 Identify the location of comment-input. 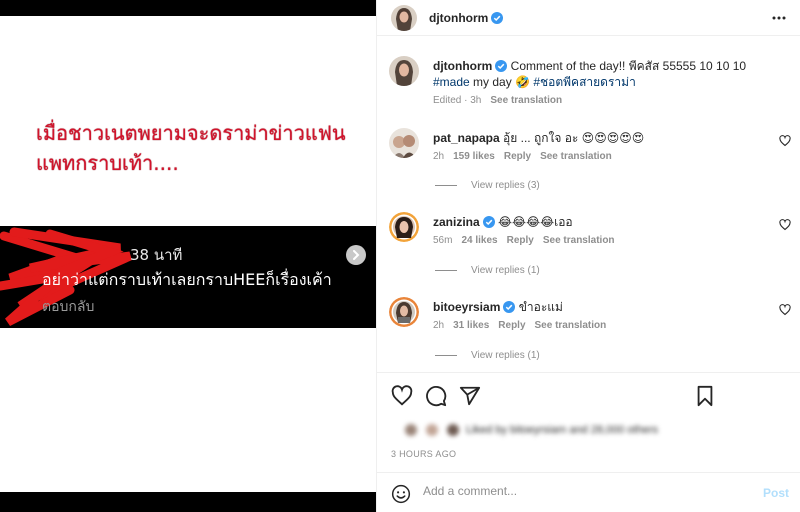
(573, 491).